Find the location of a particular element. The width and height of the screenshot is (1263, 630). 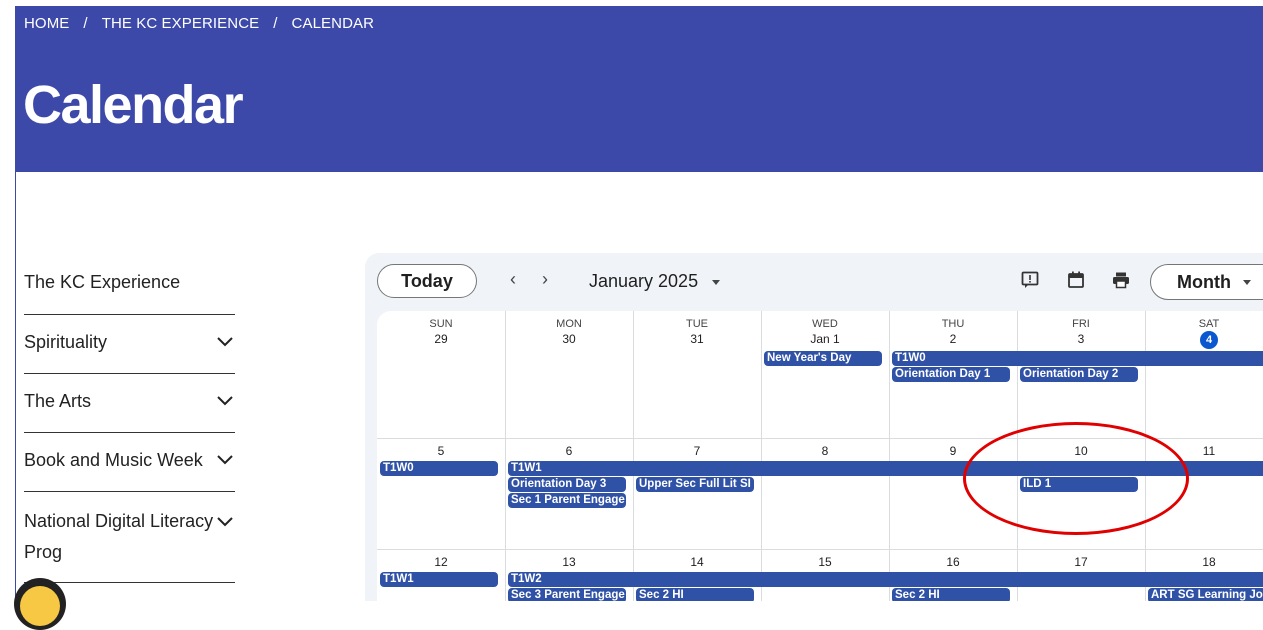

calendar-event: Sec 1 Parent Engage is located at coordinates (567, 500).